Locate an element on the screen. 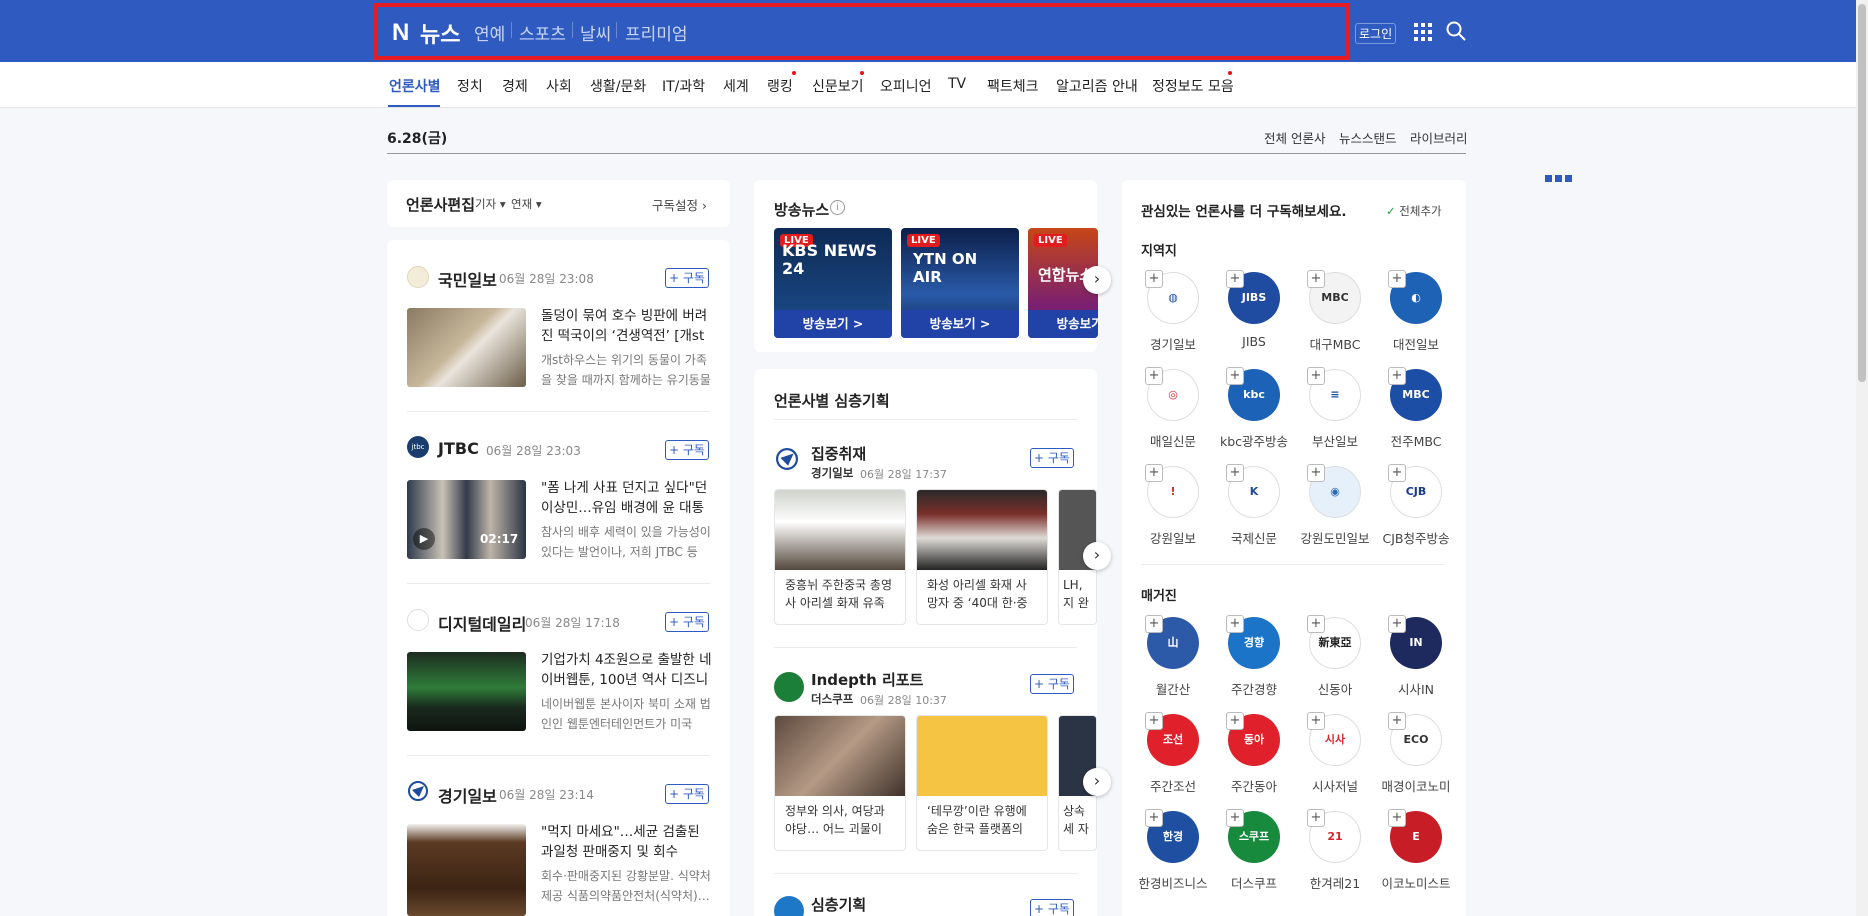  nav-society: 사회 is located at coordinates (559, 86).